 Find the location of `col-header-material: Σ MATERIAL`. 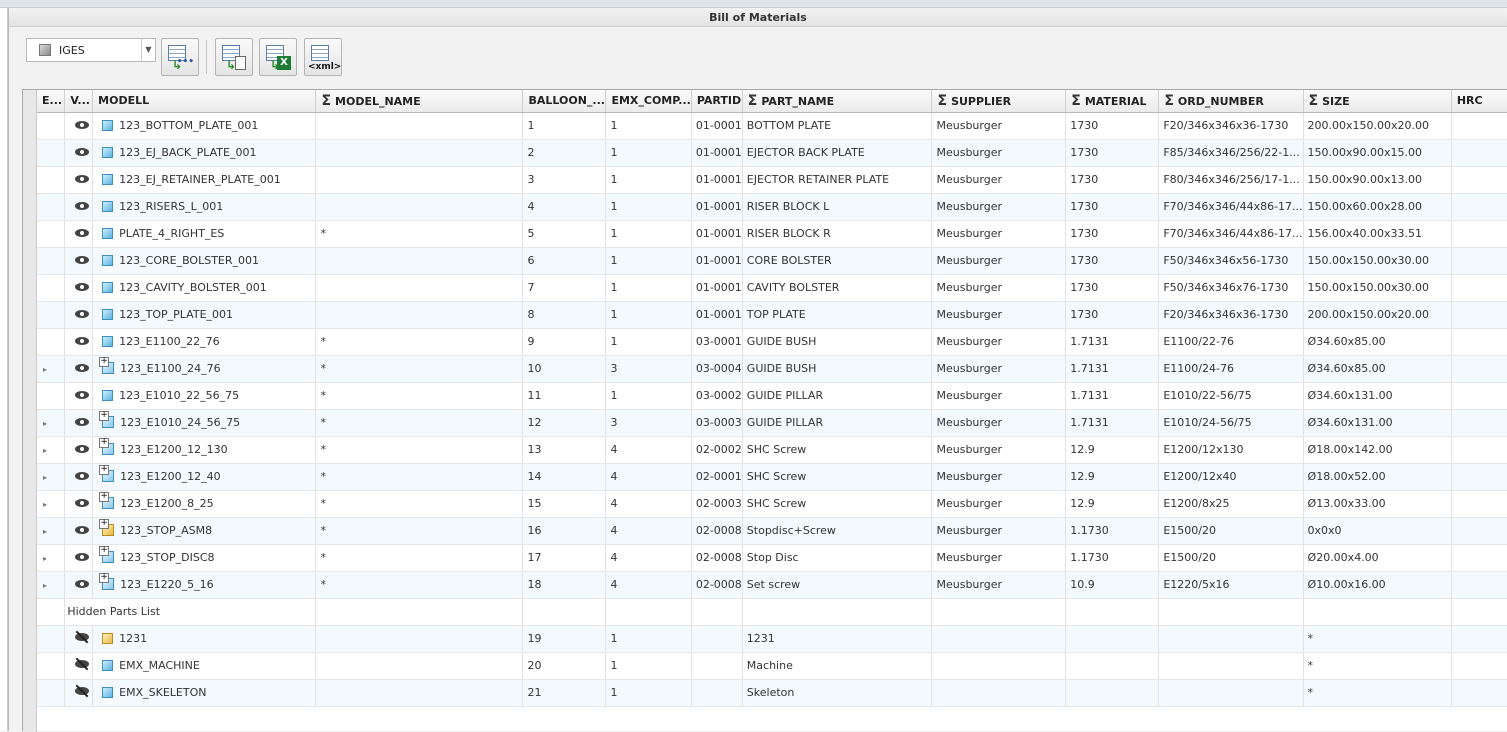

col-header-material: Σ MATERIAL is located at coordinates (1112, 101).